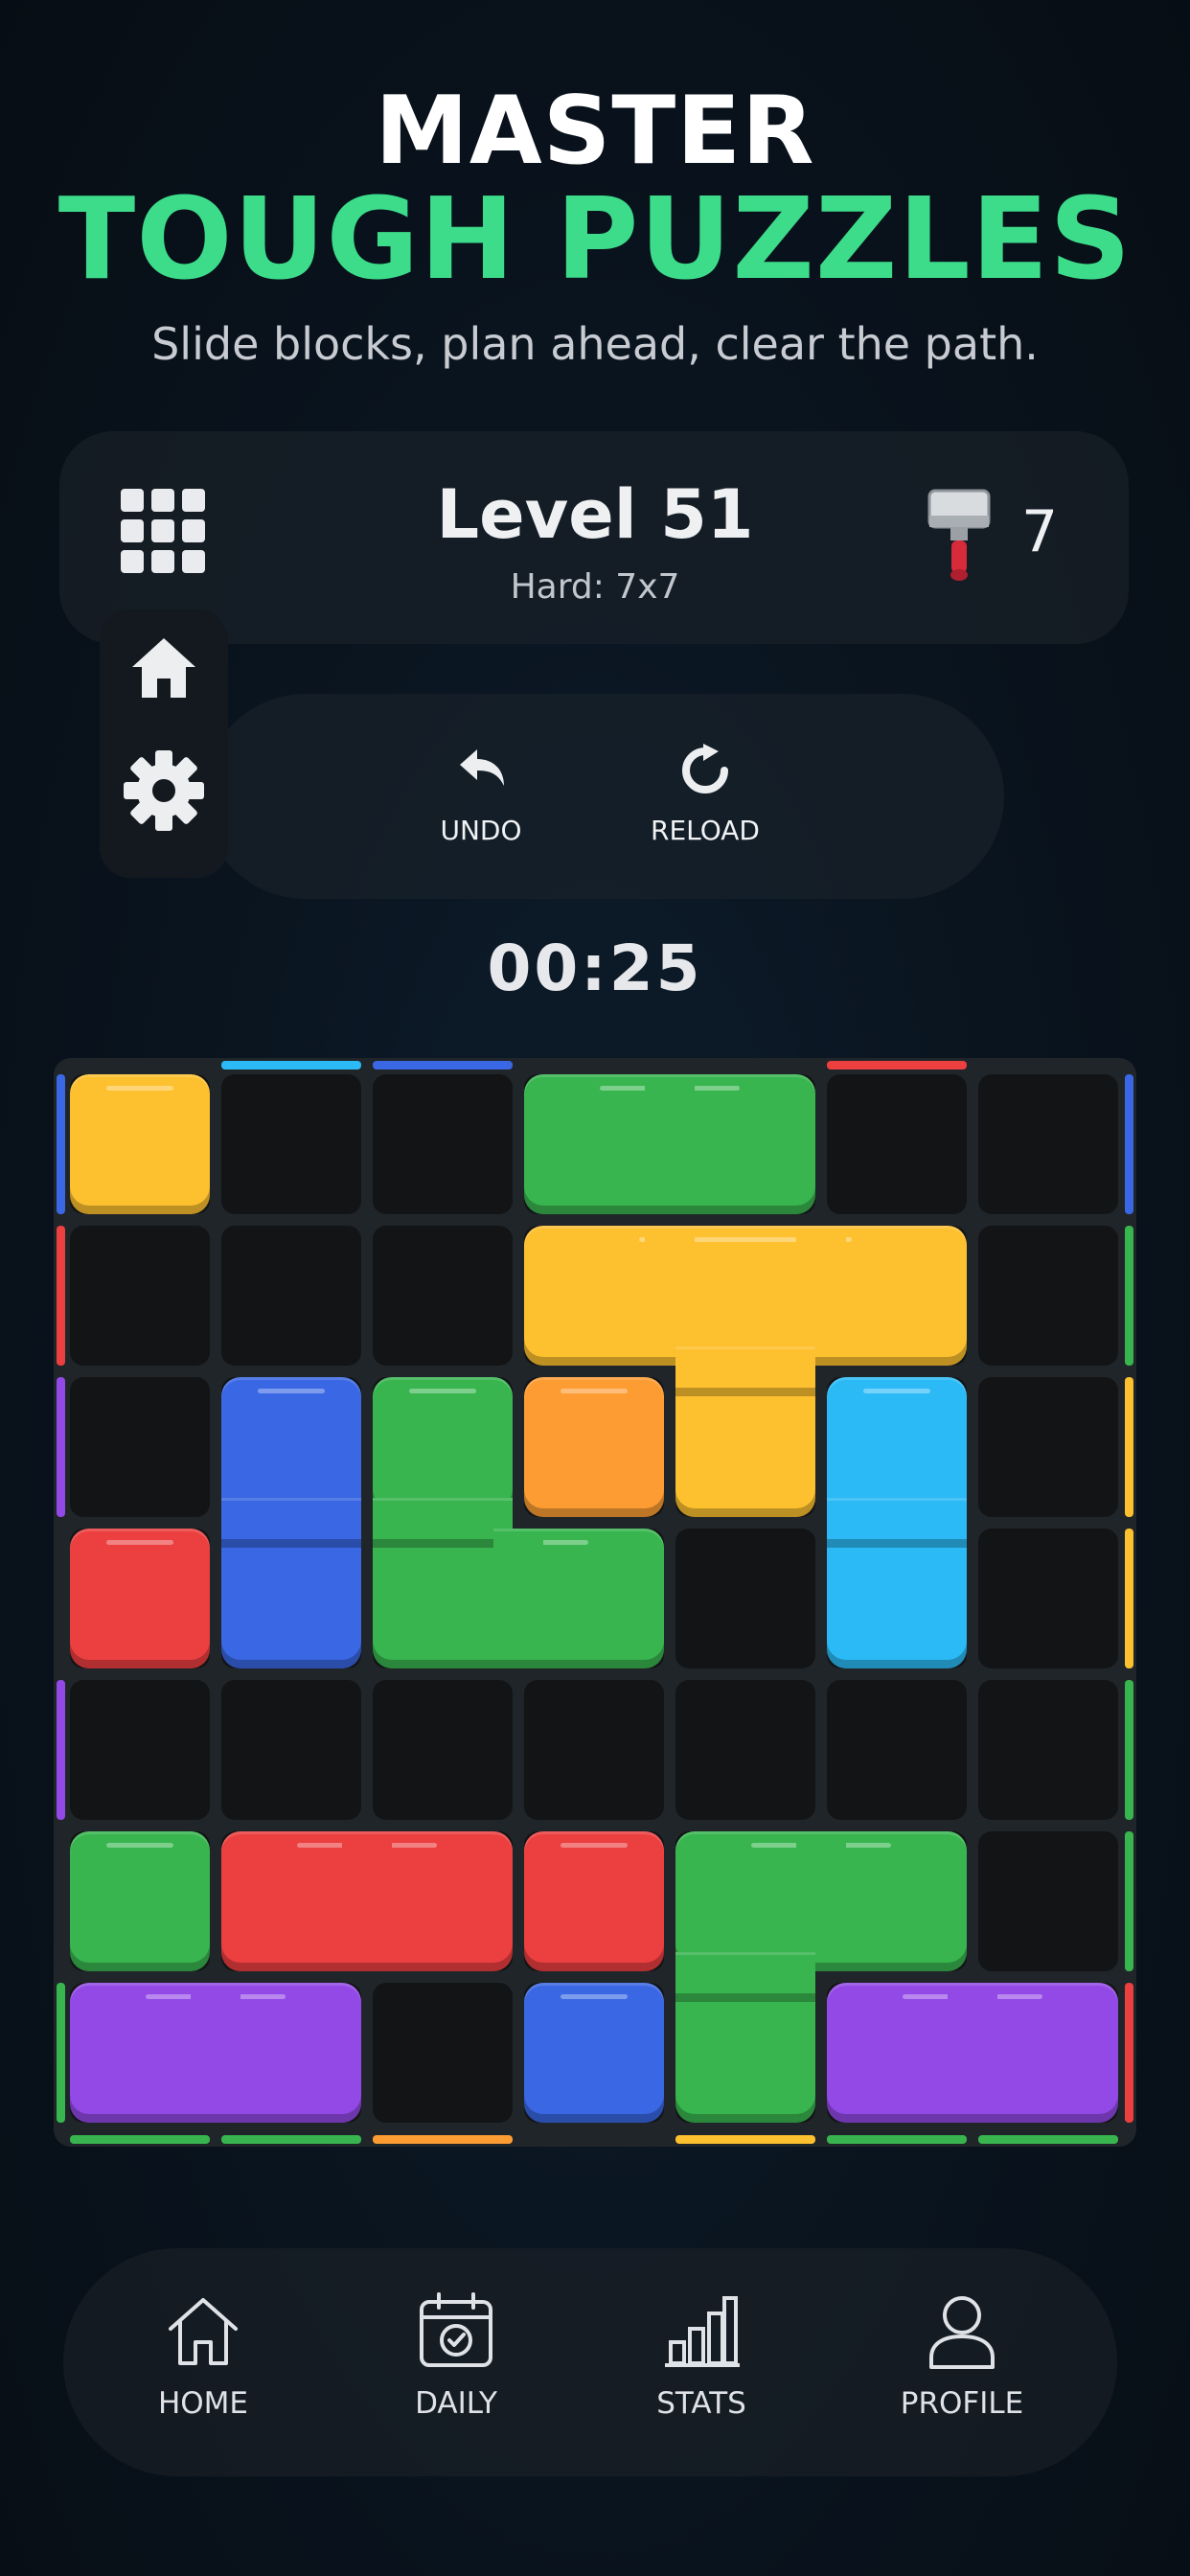 The height and width of the screenshot is (2576, 1190). I want to click on exit-top-red, so click(897, 1065).